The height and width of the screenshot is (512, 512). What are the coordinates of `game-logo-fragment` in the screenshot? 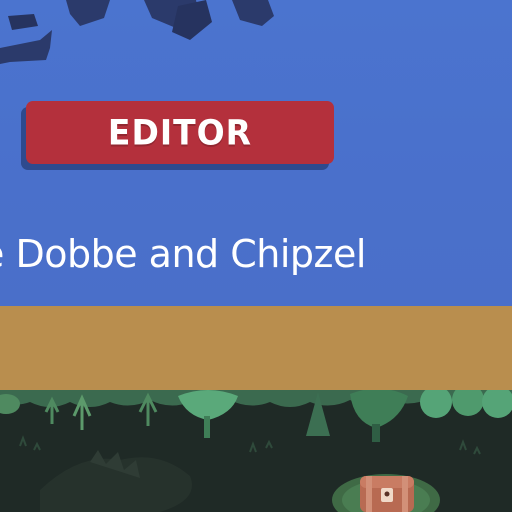 It's located at (137, 32).